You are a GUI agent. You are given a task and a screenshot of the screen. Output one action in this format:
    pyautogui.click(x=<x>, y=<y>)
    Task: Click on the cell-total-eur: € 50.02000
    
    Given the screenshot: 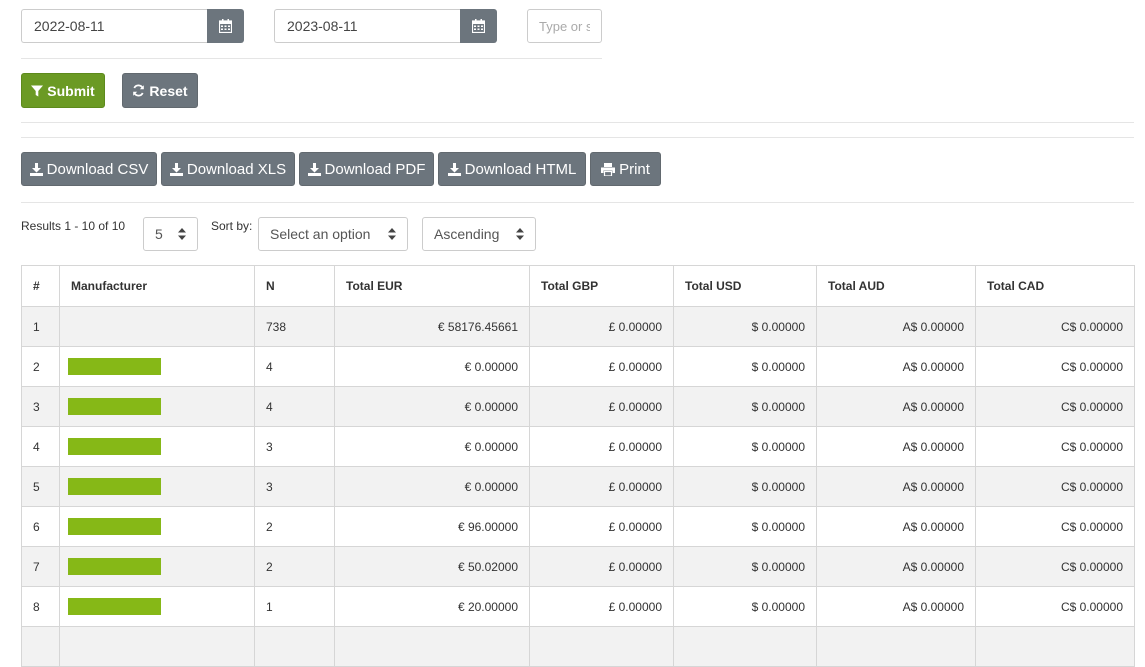 What is the action you would take?
    pyautogui.click(x=432, y=566)
    